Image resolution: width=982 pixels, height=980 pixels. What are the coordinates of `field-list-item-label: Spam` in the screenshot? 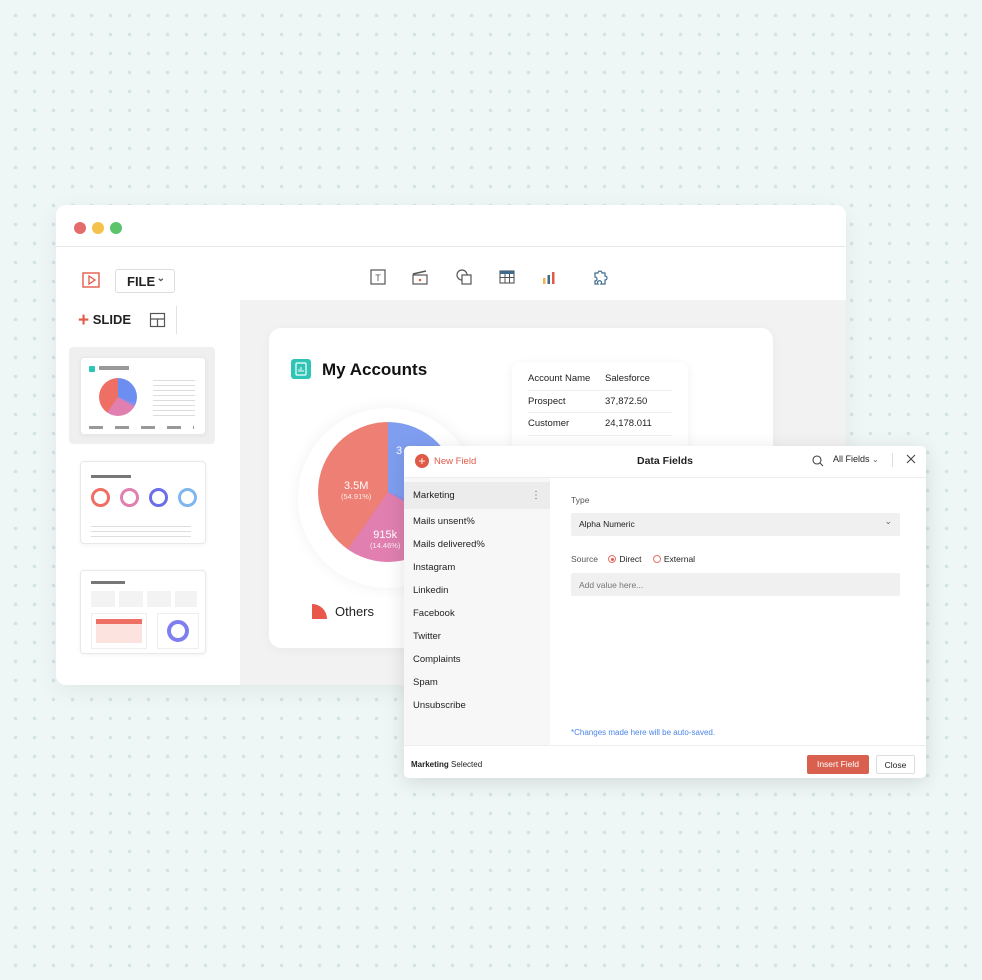 It's located at (425, 682).